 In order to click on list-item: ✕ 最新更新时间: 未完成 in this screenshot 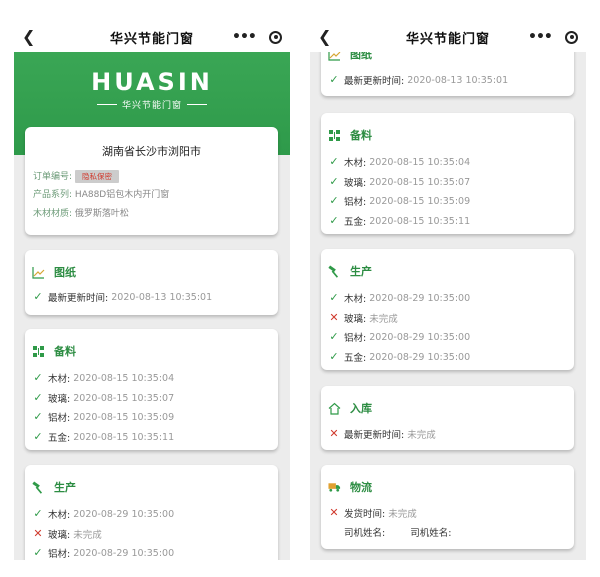, I will do `click(382, 434)`.